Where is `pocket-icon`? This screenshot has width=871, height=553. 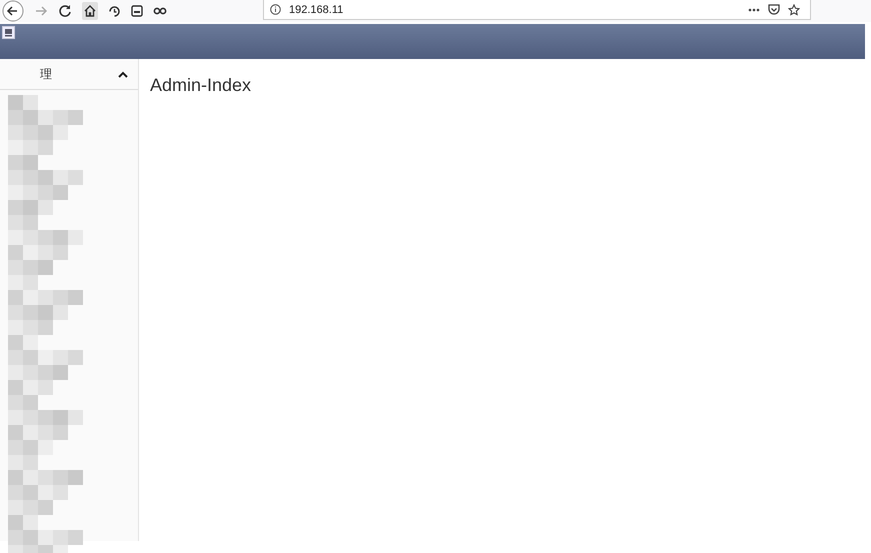 pocket-icon is located at coordinates (774, 9).